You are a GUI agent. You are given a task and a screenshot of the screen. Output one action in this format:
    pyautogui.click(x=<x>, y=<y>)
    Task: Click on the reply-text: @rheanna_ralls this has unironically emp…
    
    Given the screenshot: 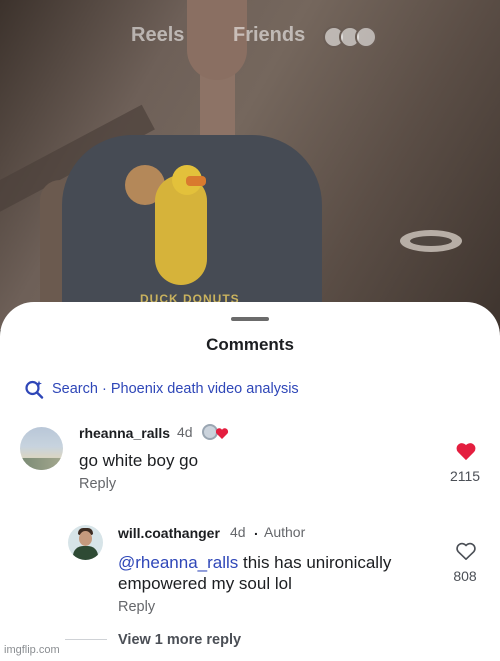 What is the action you would take?
    pyautogui.click(x=268, y=573)
    